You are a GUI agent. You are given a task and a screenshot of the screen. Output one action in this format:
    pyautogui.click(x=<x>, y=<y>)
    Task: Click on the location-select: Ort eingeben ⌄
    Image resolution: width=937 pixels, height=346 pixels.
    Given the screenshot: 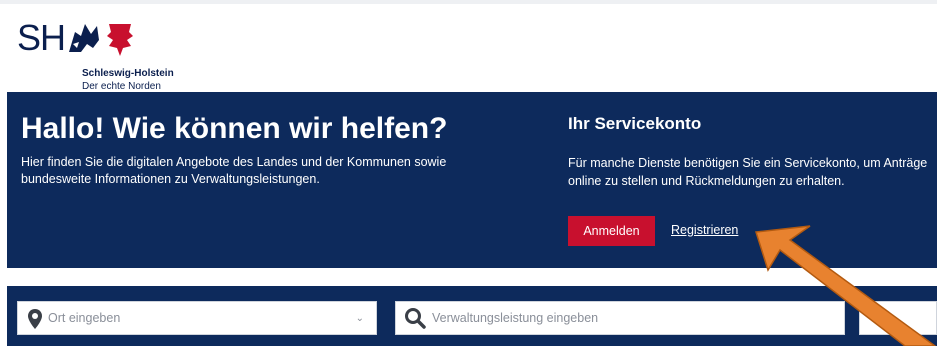 What is the action you would take?
    pyautogui.click(x=197, y=318)
    